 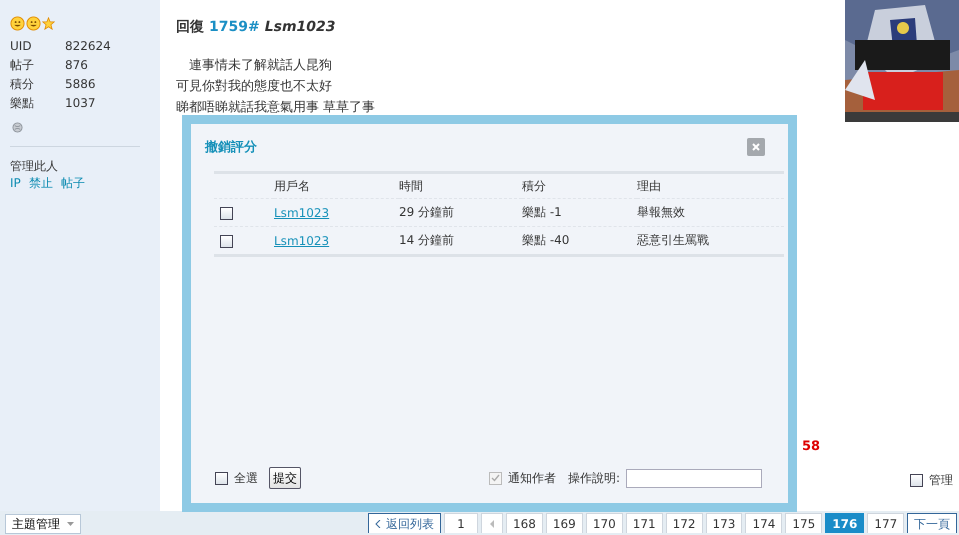 I want to click on thread-manage-button: 主題管理, so click(x=43, y=524).